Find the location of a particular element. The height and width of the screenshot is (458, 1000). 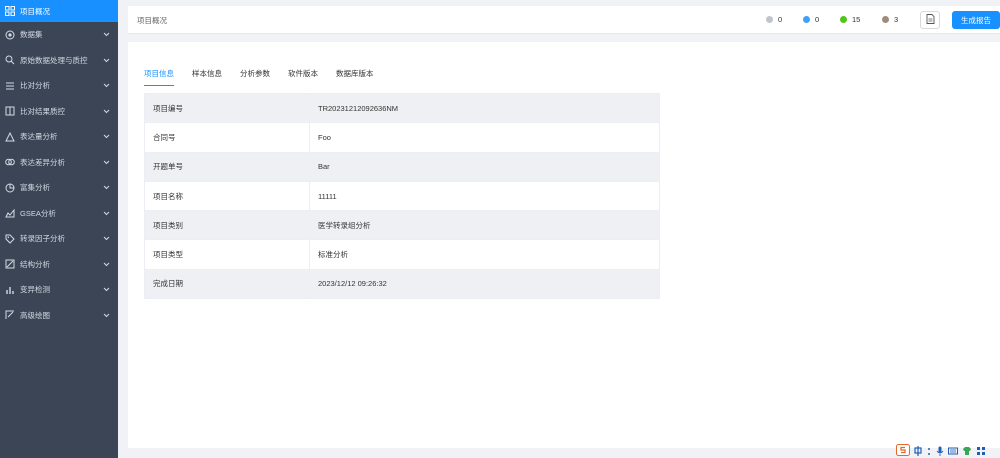

field-value: Bar is located at coordinates (484, 166).